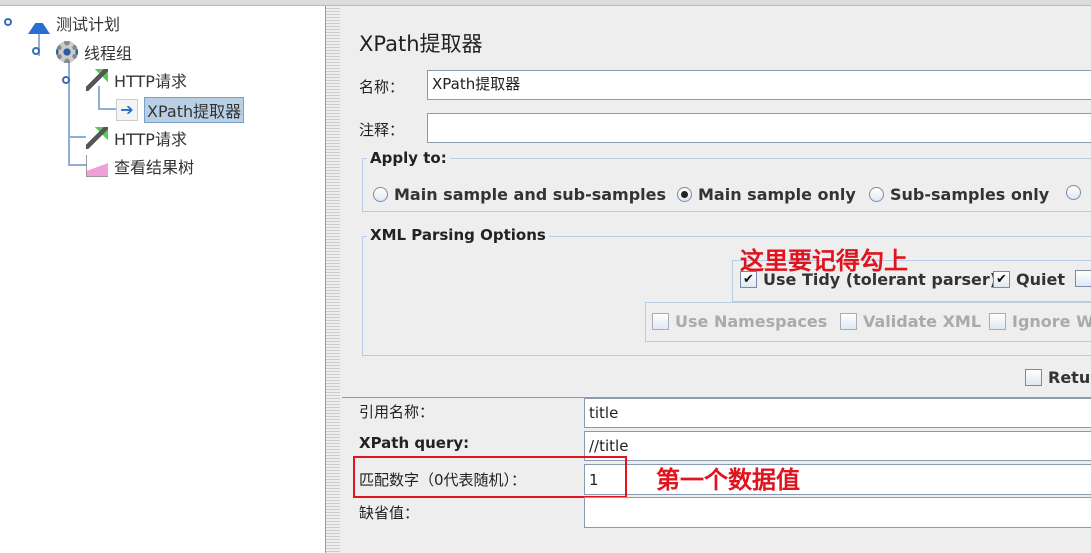  Describe the element at coordinates (39, 23) in the screenshot. I see `flask-icon` at that location.